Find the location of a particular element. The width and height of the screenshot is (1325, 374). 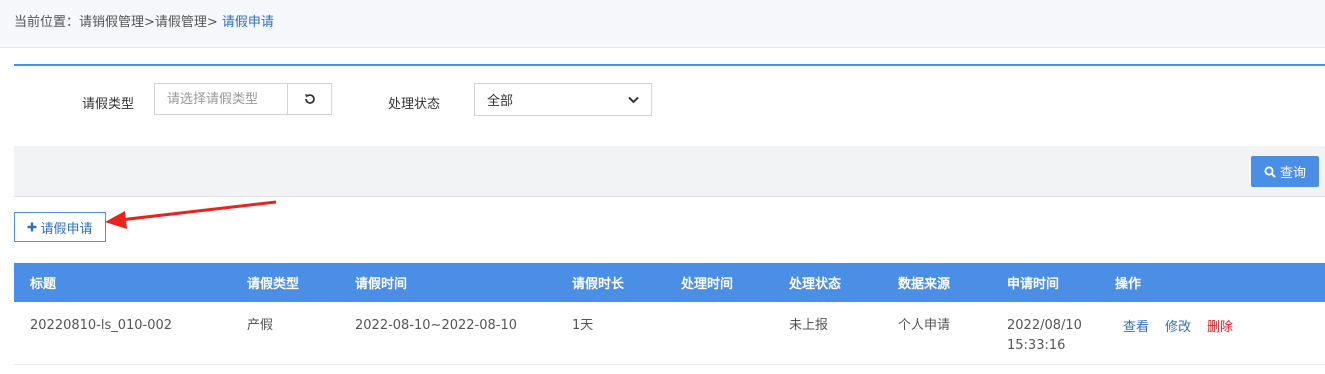

column-header: 请假类型 is located at coordinates (285, 282).